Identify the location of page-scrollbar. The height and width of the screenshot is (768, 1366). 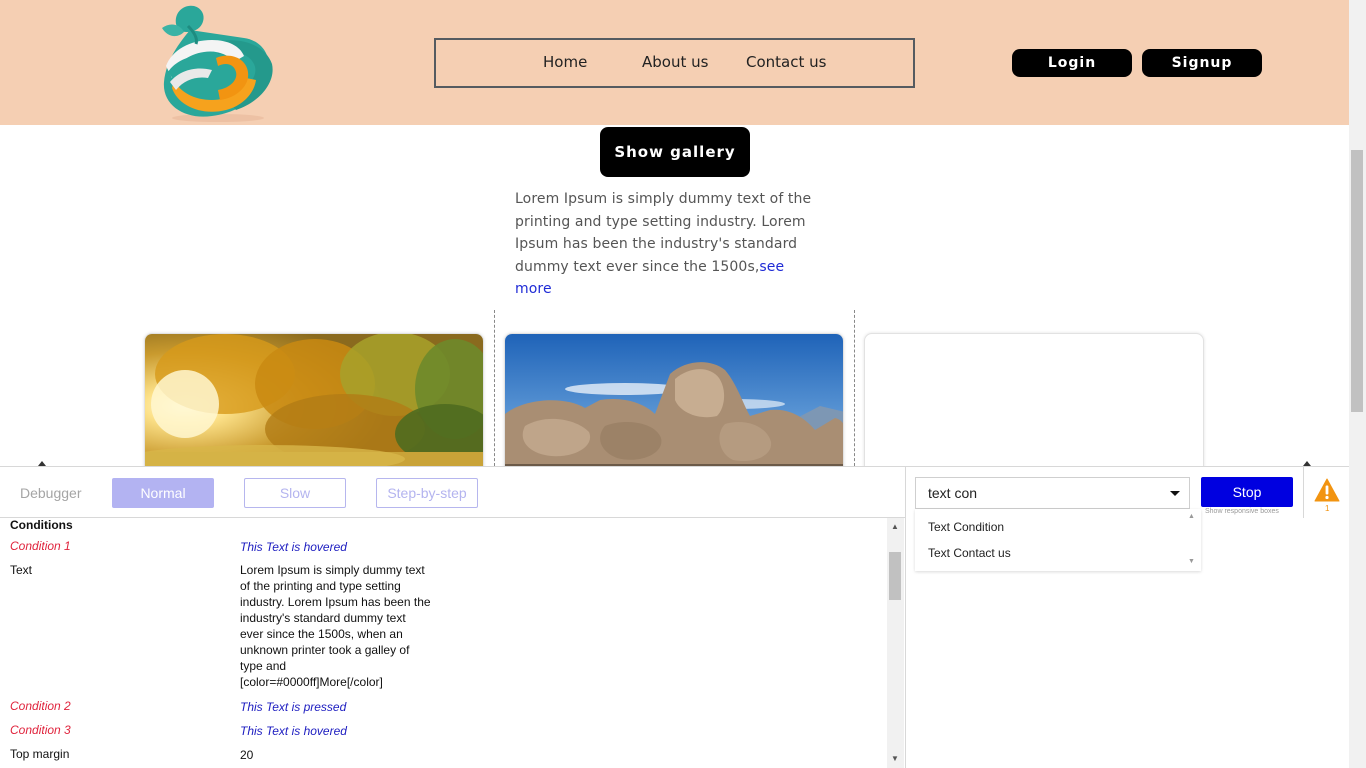
(1357, 384).